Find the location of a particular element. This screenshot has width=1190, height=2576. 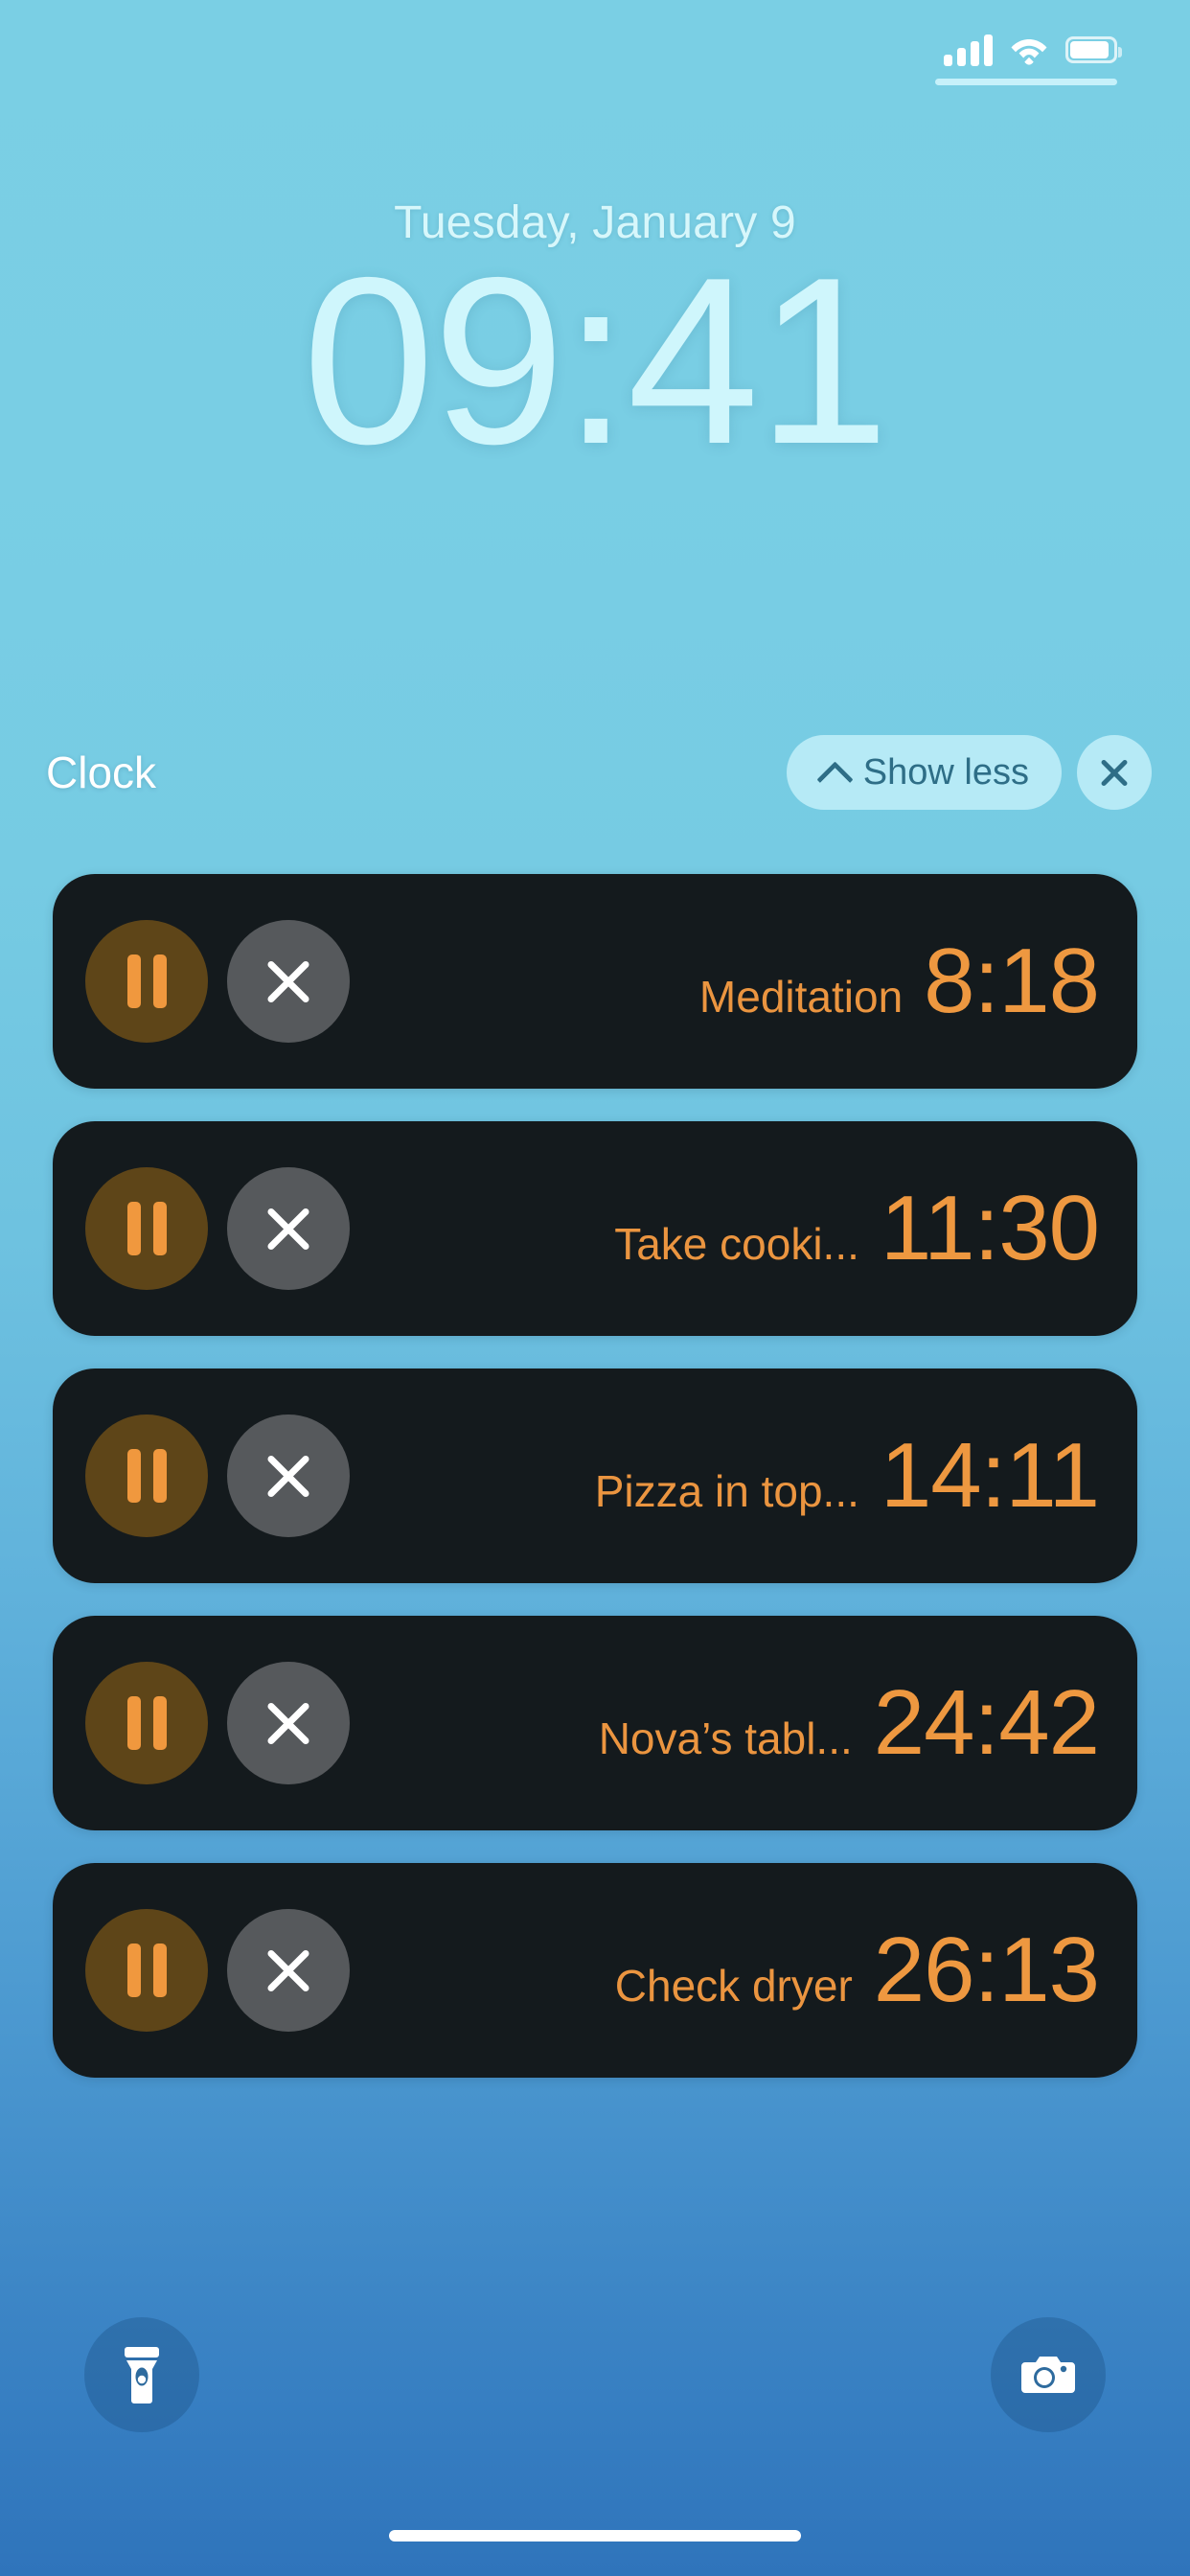

widget-header-actions: Show less is located at coordinates (969, 772).